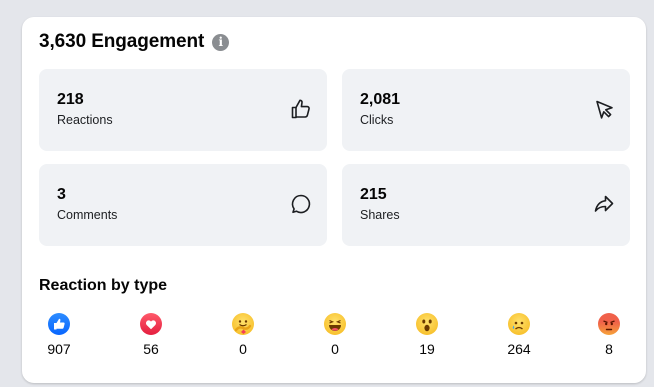  What do you see at coordinates (301, 204) in the screenshot?
I see `comment-bubble-icon` at bounding box center [301, 204].